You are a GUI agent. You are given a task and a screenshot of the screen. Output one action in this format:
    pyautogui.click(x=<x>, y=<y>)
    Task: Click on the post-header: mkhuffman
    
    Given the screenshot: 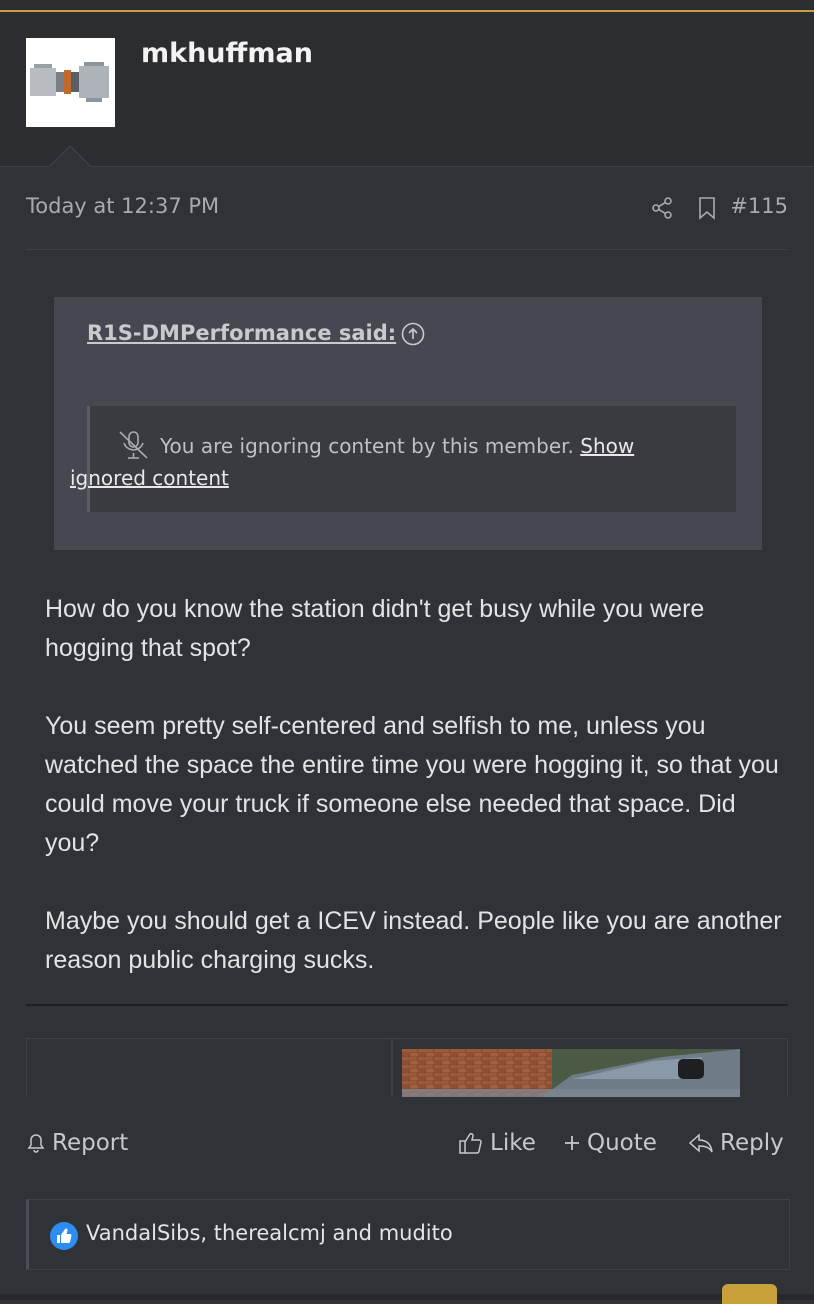 What is the action you would take?
    pyautogui.click(x=407, y=89)
    